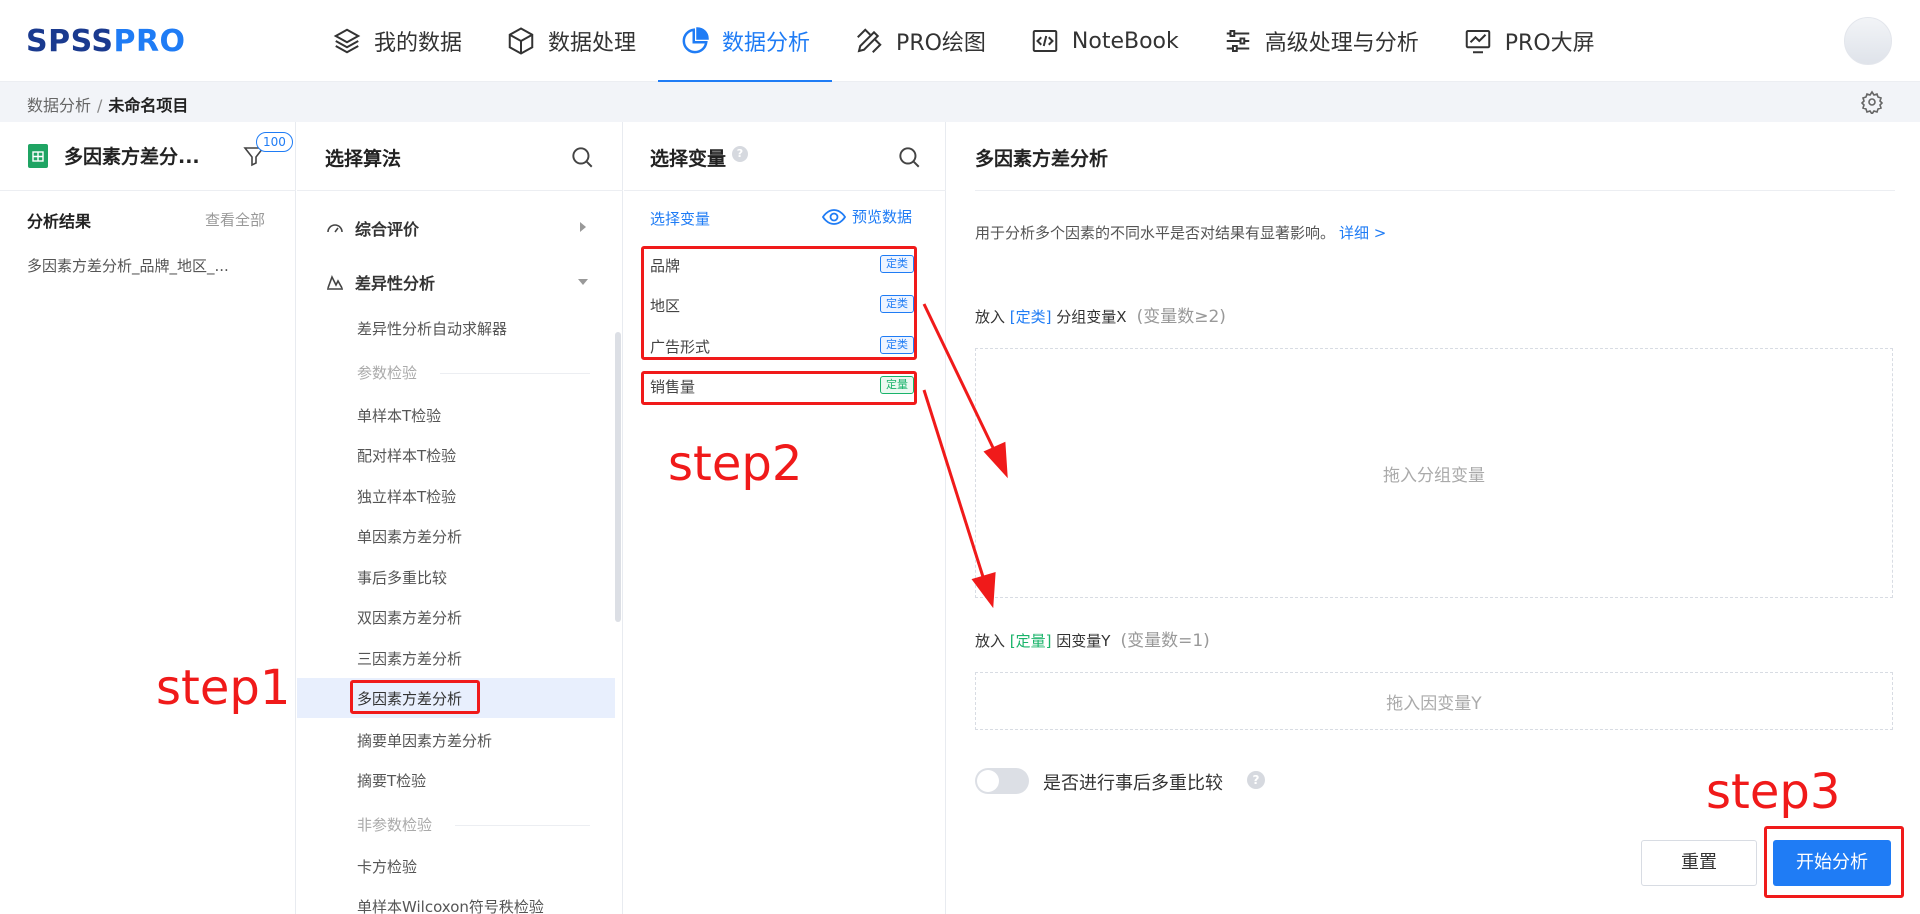  I want to click on avatar, so click(1868, 41).